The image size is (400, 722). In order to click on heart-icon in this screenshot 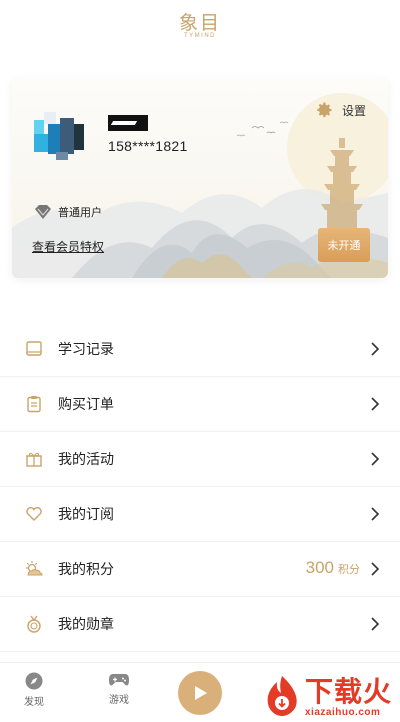, I will do `click(34, 514)`.